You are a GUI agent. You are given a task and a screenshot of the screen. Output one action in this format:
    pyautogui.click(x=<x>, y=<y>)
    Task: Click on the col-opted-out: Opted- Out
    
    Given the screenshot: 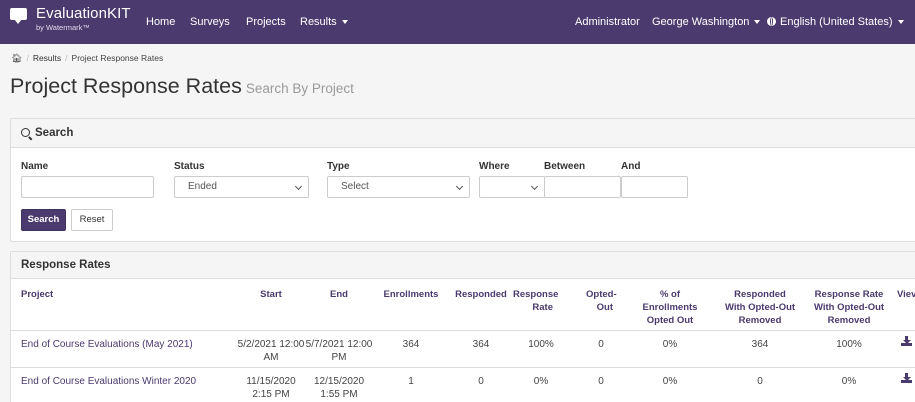 What is the action you would take?
    pyautogui.click(x=601, y=301)
    